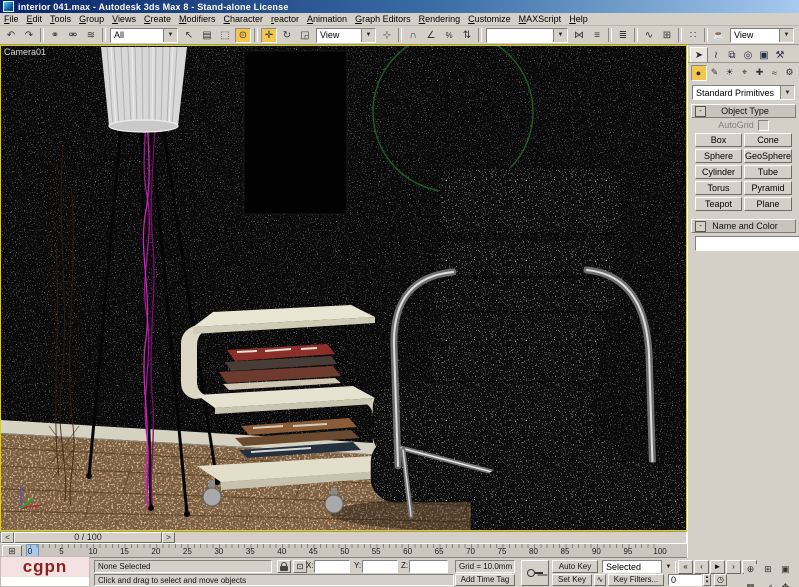 Image resolution: width=799 pixels, height=587 pixels. What do you see at coordinates (762, 35) in the screenshot?
I see `render-type-dropdown: View ▼` at bounding box center [762, 35].